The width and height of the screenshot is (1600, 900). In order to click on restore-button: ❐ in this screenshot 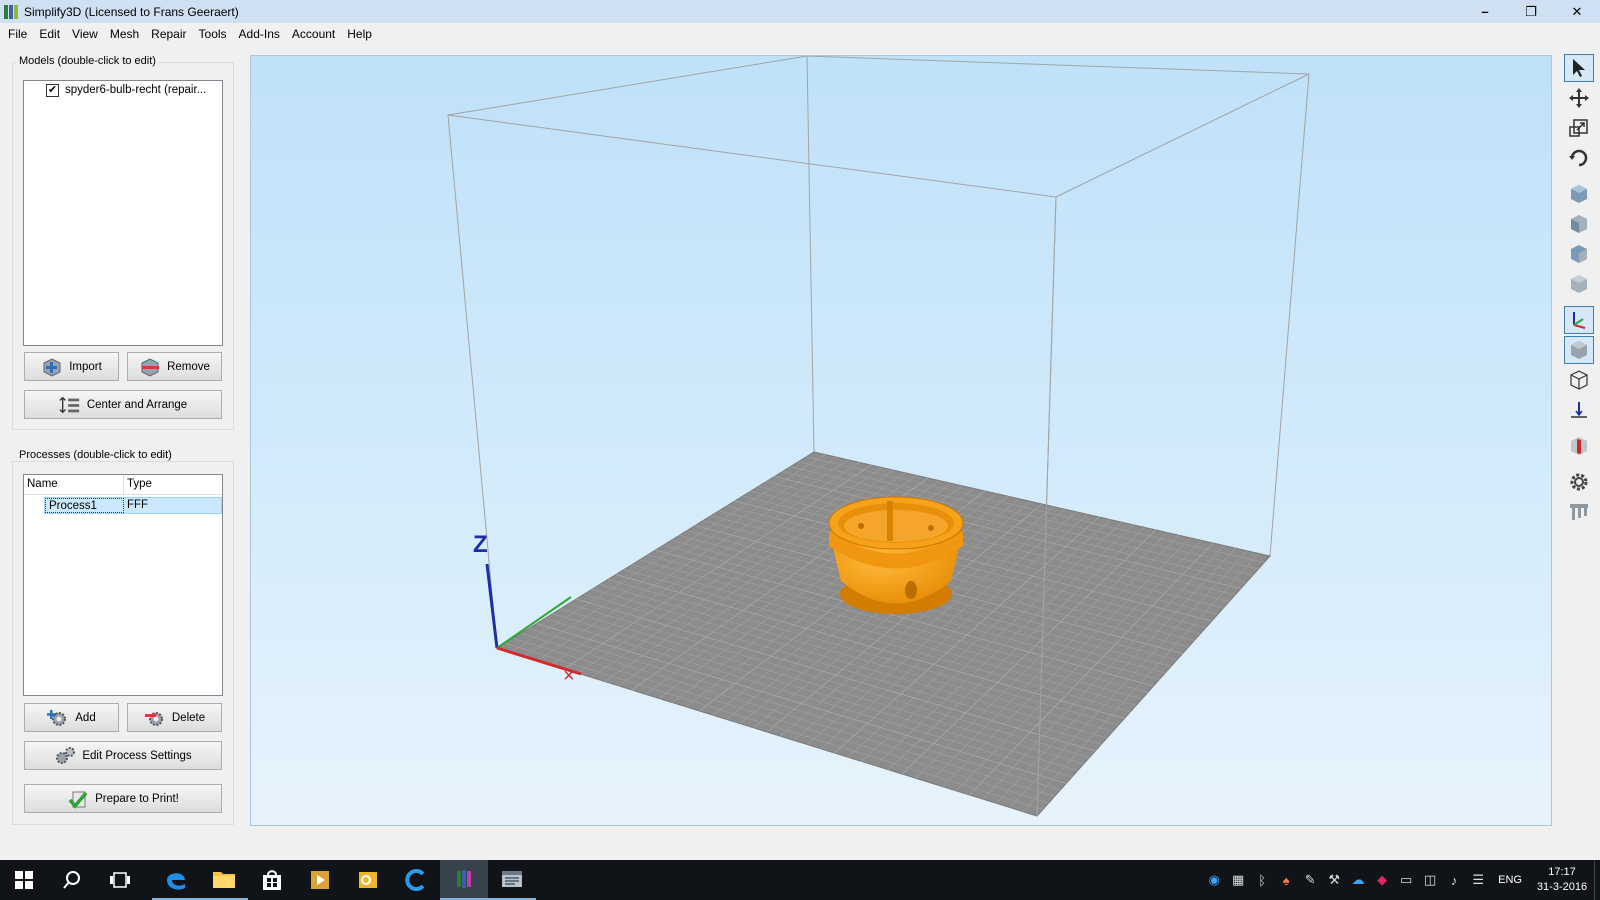, I will do `click(1531, 11)`.